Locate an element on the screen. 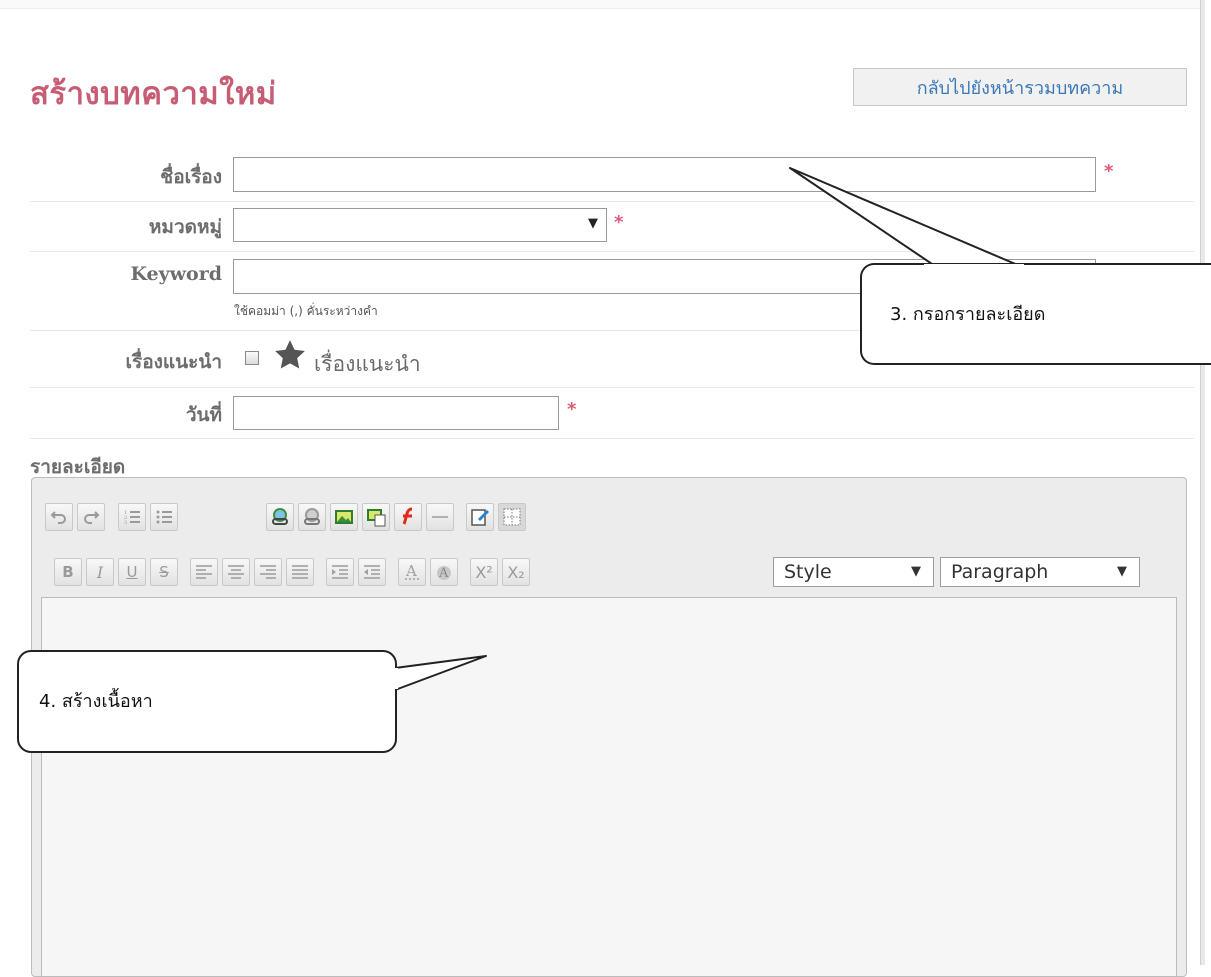  window-top-border is located at coordinates (600, 4).